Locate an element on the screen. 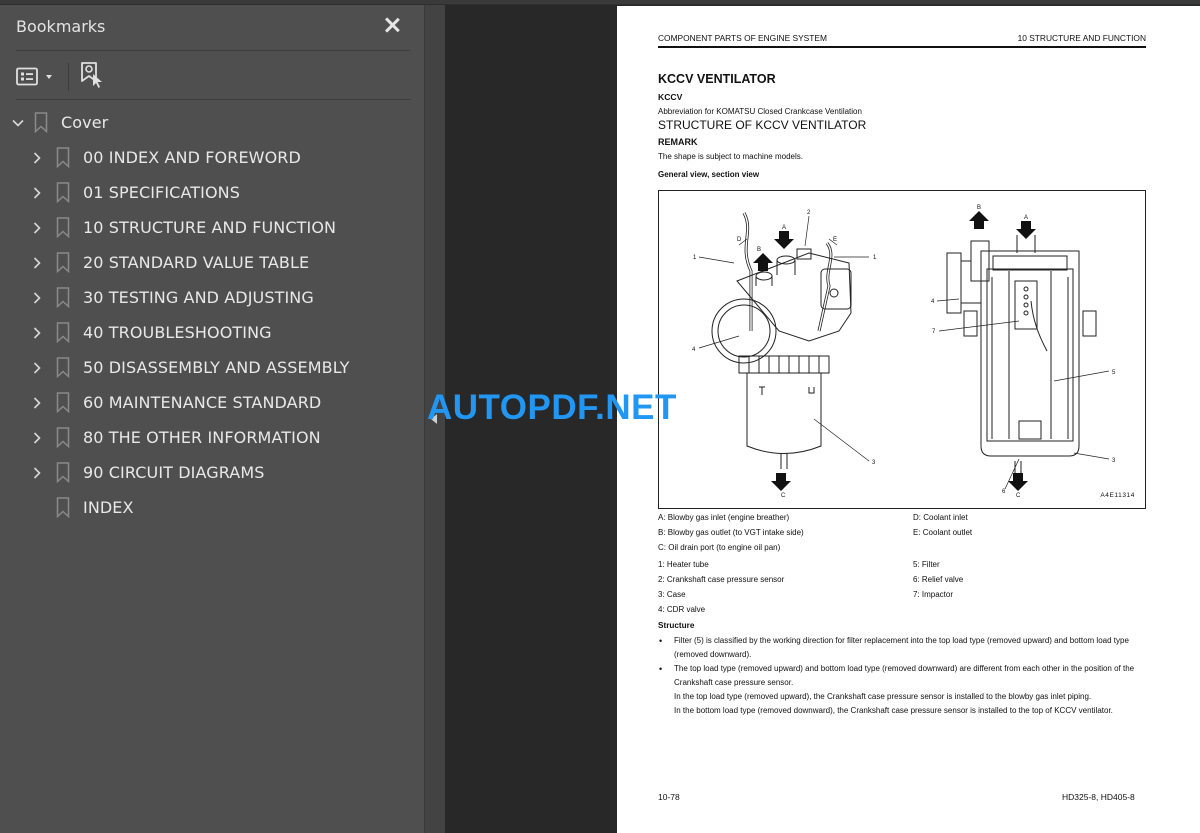  page-number: 10-78 is located at coordinates (669, 797).